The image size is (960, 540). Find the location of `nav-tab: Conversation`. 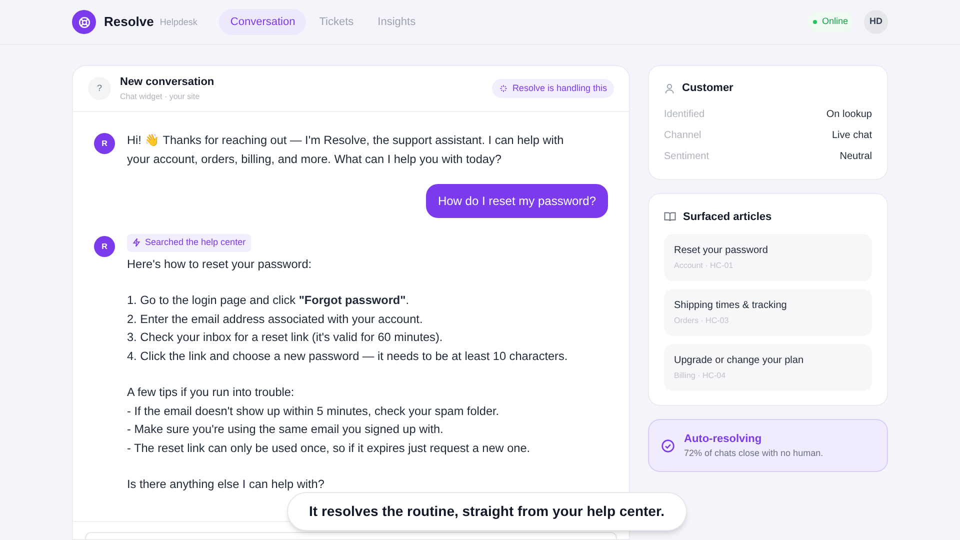

nav-tab: Conversation is located at coordinates (262, 22).